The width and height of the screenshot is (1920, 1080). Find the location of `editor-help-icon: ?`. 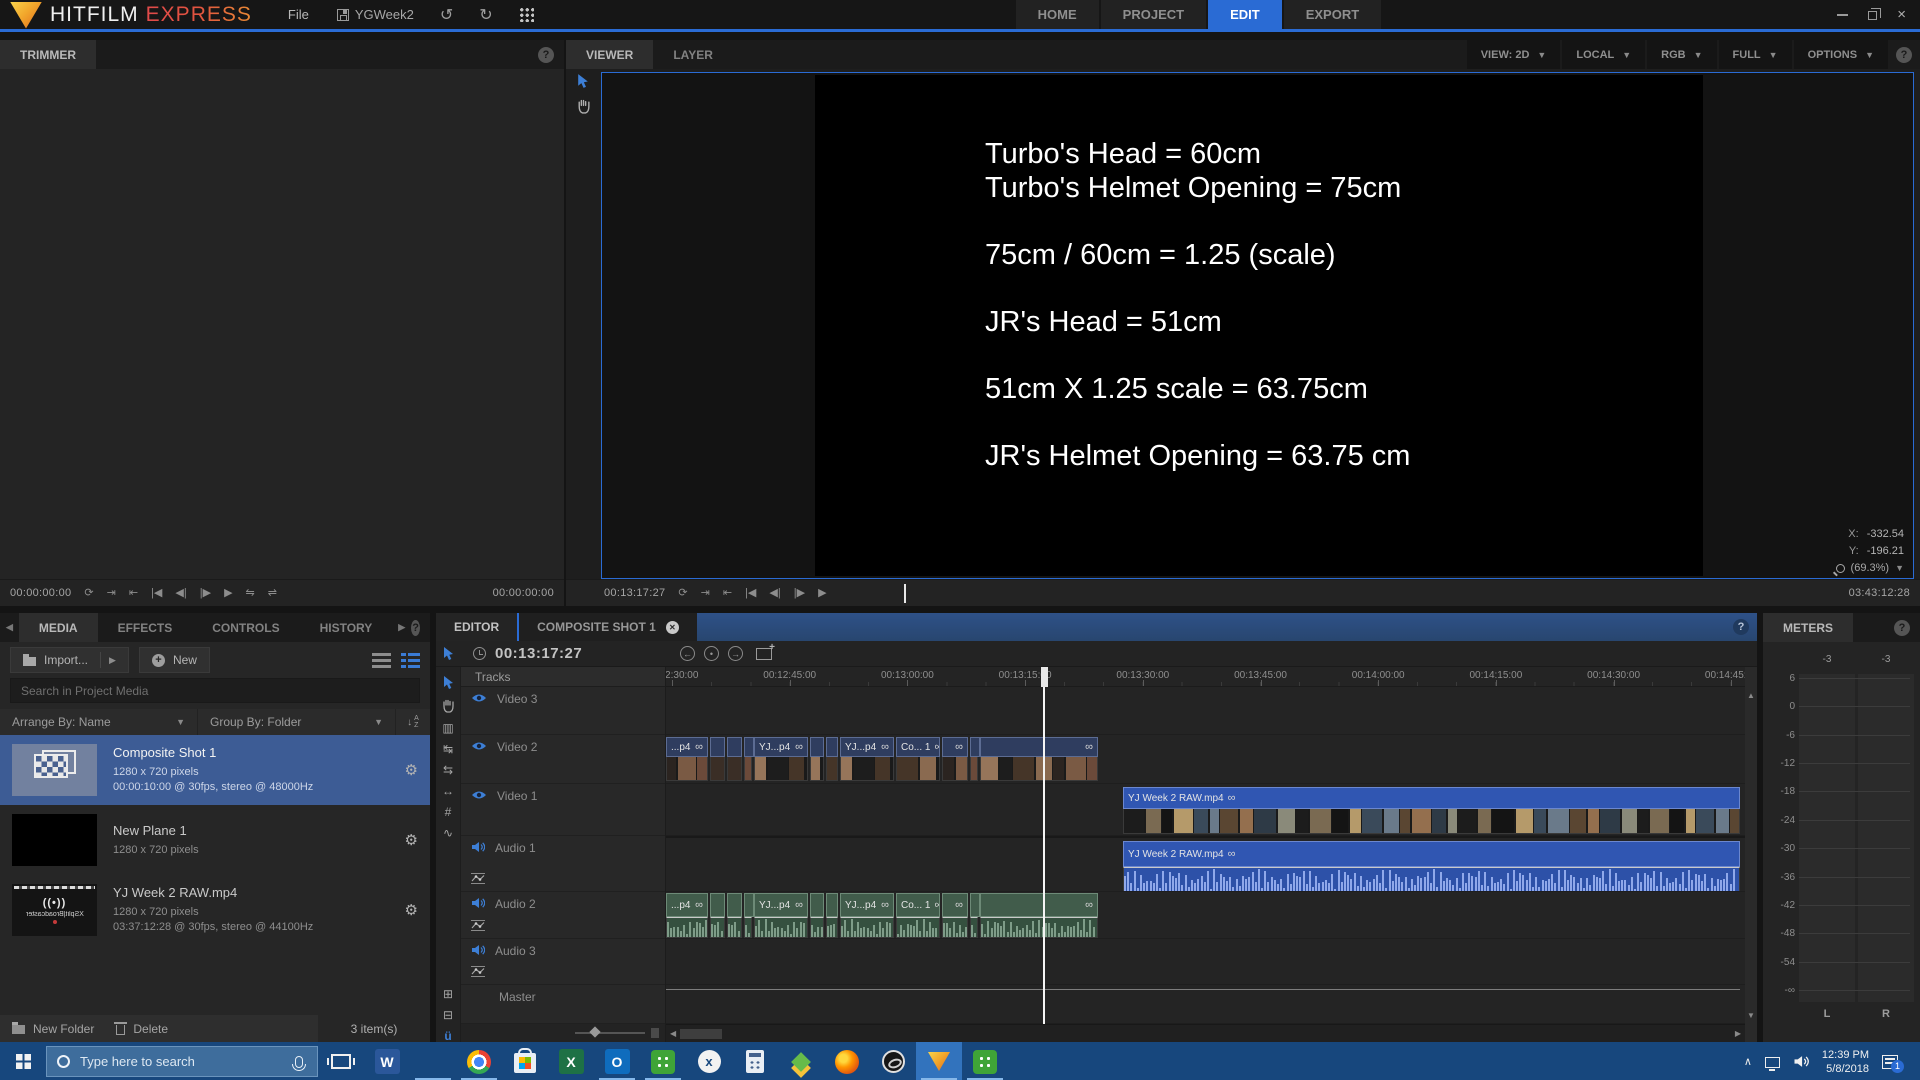

editor-help-icon: ? is located at coordinates (1741, 627).